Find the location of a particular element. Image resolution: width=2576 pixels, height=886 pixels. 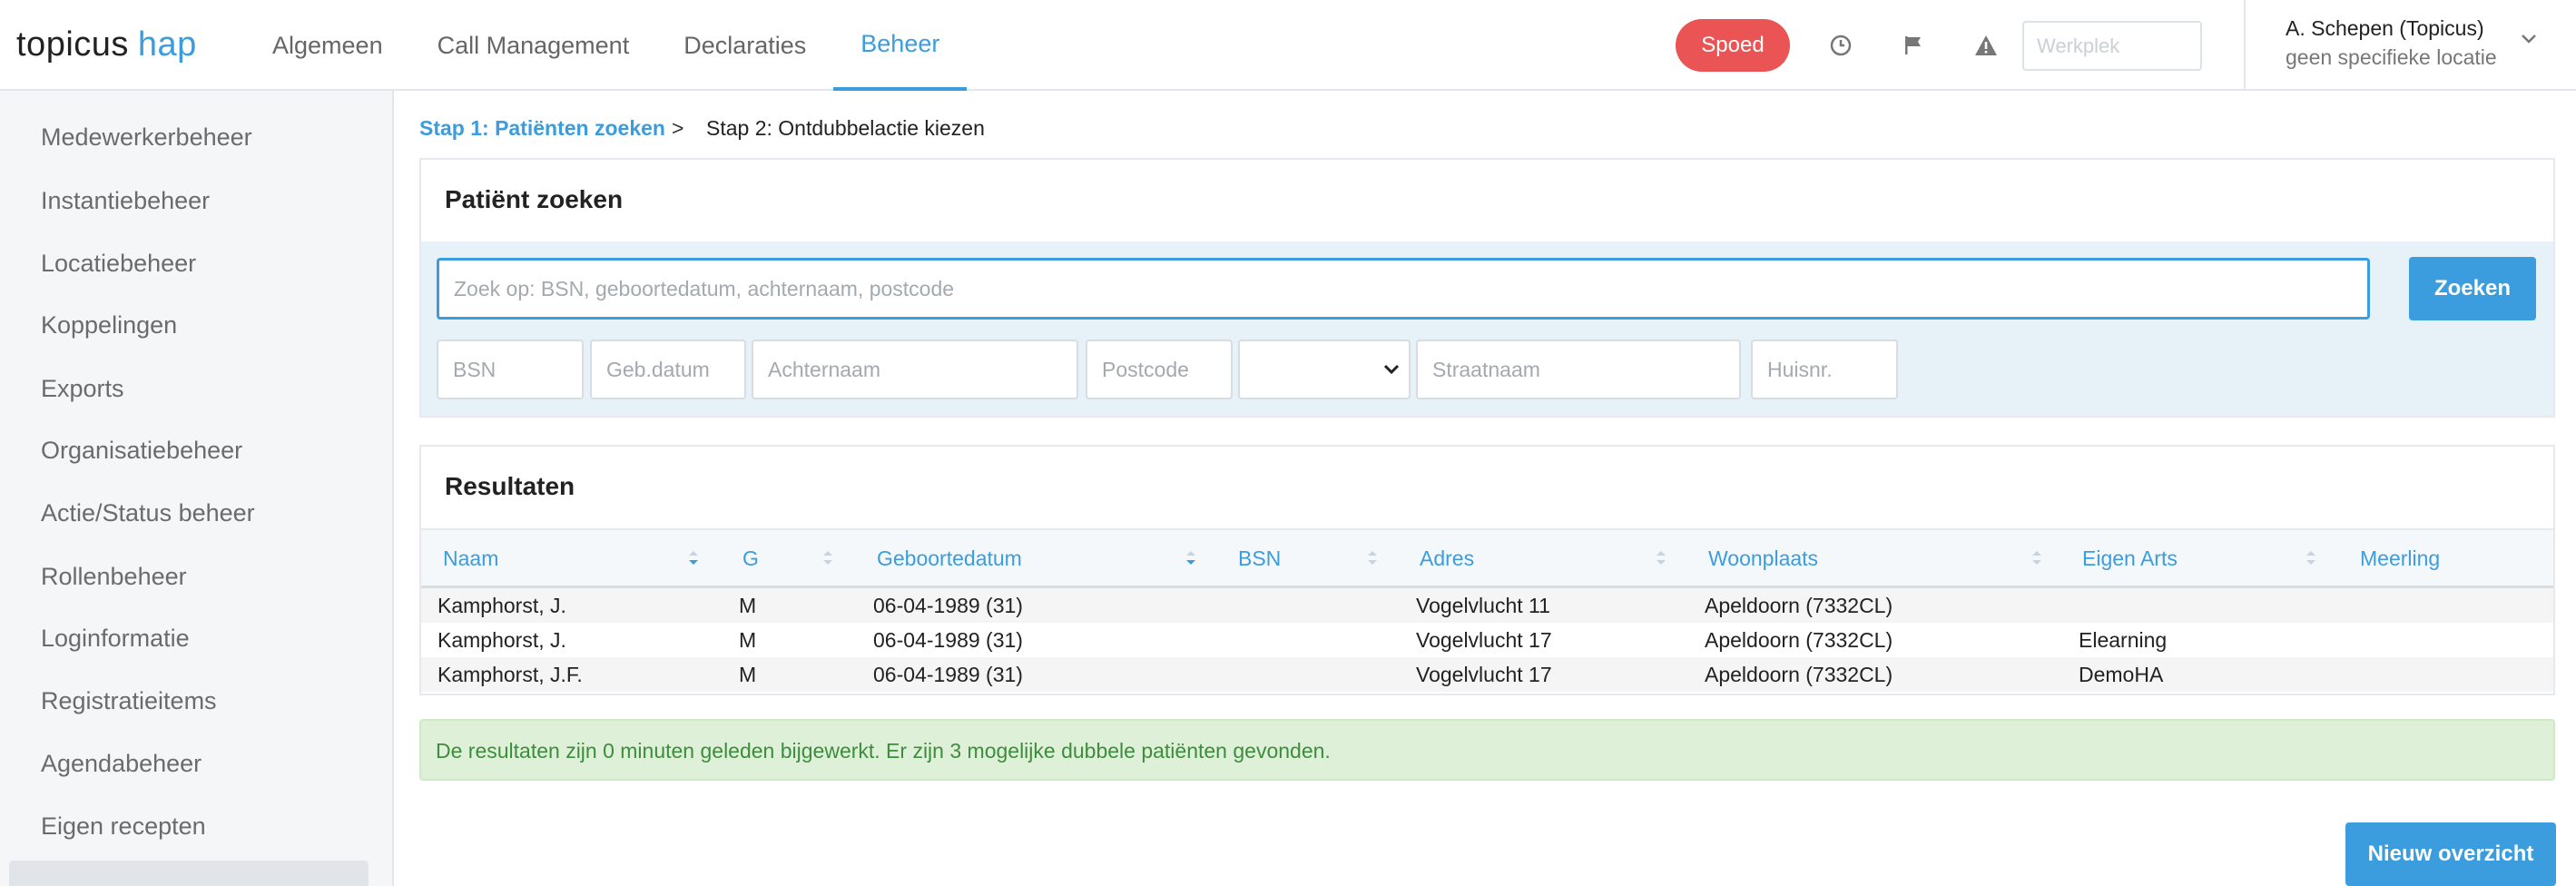

sidebar-item-registratieitems: Registratieitems is located at coordinates (129, 701).